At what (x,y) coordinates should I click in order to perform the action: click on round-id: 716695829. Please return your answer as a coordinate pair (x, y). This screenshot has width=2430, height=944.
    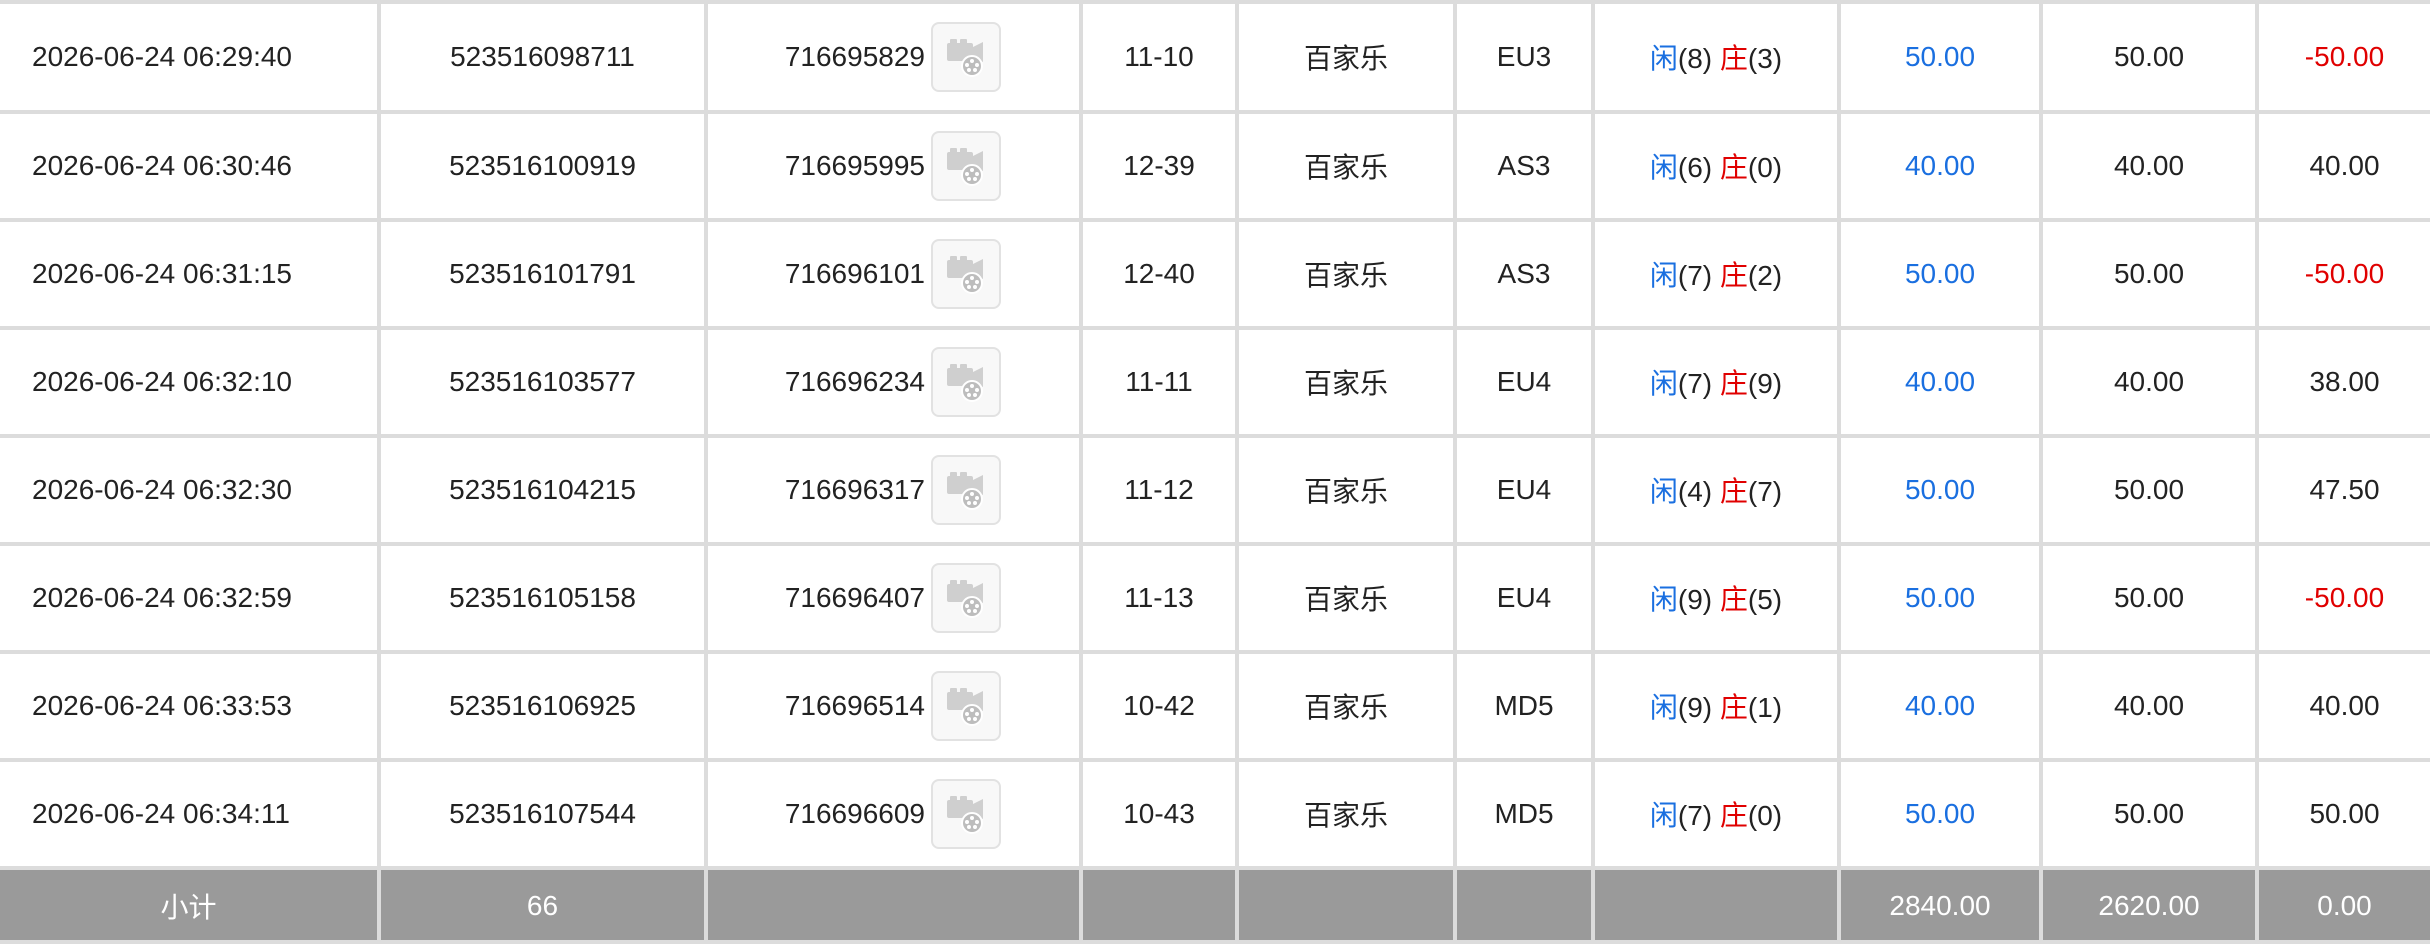
    Looking at the image, I should click on (854, 56).